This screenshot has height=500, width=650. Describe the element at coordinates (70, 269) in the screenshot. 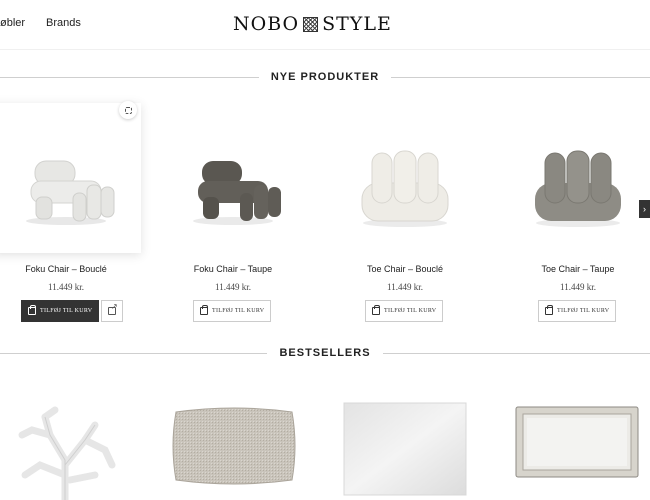

I see `product-name: Foku Chair – Bouclé` at that location.